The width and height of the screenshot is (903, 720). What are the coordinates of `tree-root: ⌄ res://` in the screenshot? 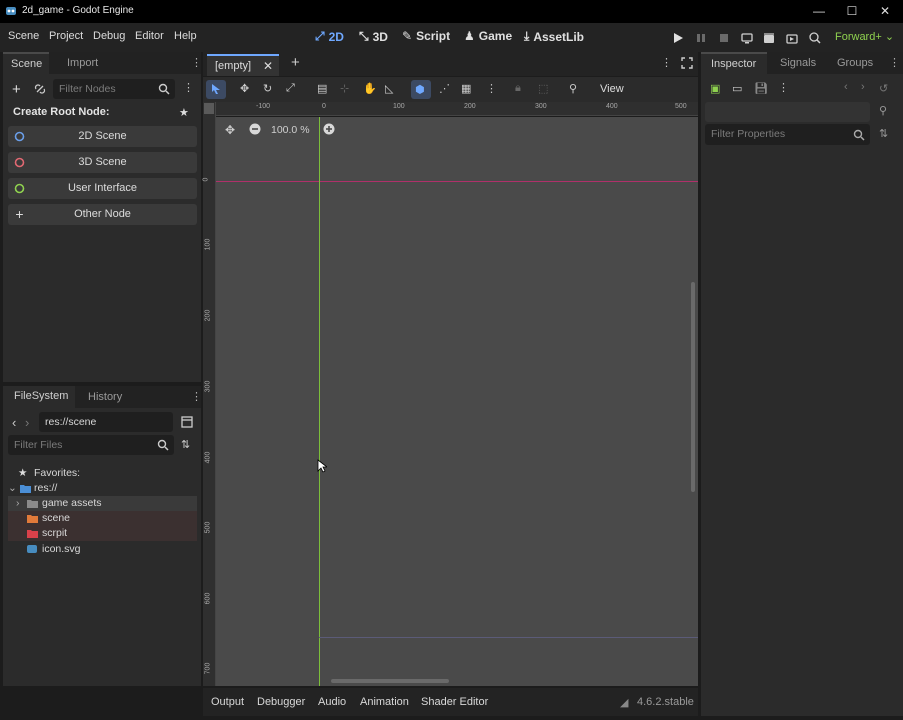 It's located at (102, 488).